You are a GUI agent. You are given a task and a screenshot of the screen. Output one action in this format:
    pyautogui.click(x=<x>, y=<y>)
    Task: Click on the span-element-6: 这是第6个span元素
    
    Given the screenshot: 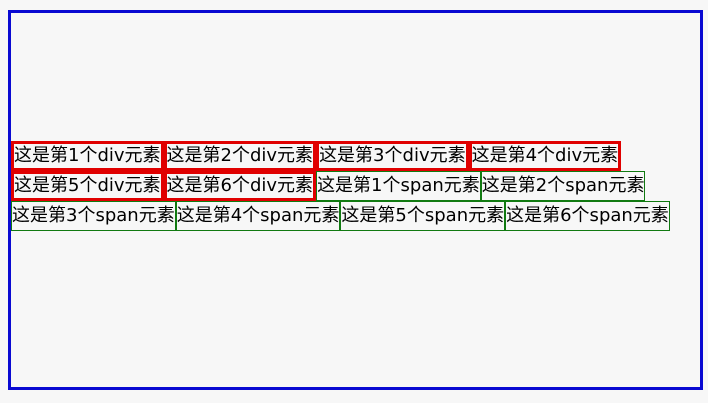 What is the action you would take?
    pyautogui.click(x=587, y=216)
    